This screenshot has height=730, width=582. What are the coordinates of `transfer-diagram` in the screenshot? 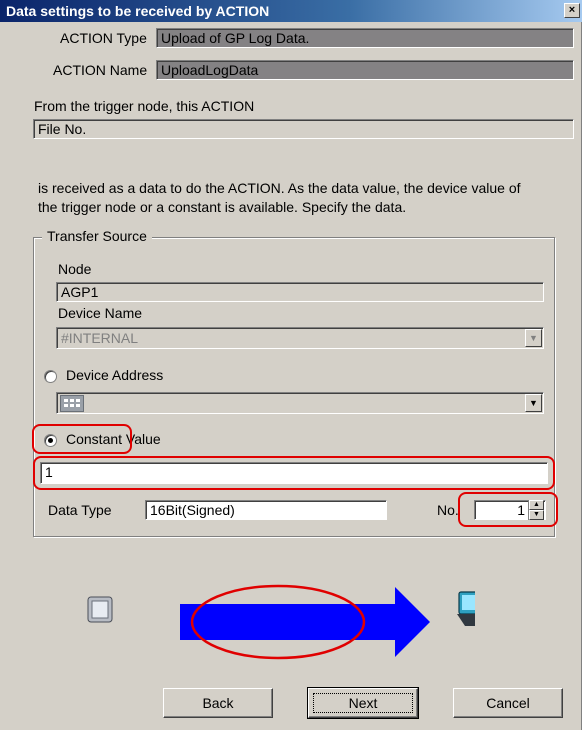 It's located at (281, 622).